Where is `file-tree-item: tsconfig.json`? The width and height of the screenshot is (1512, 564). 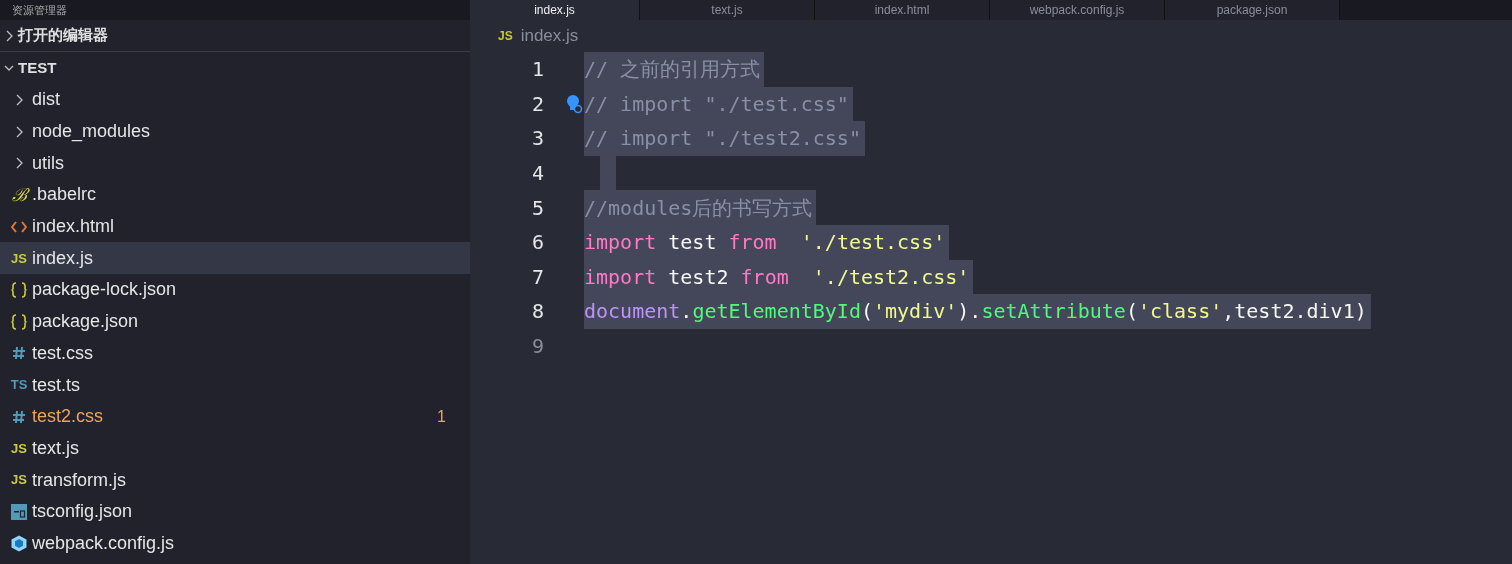
file-tree-item: tsconfig.json is located at coordinates (235, 511).